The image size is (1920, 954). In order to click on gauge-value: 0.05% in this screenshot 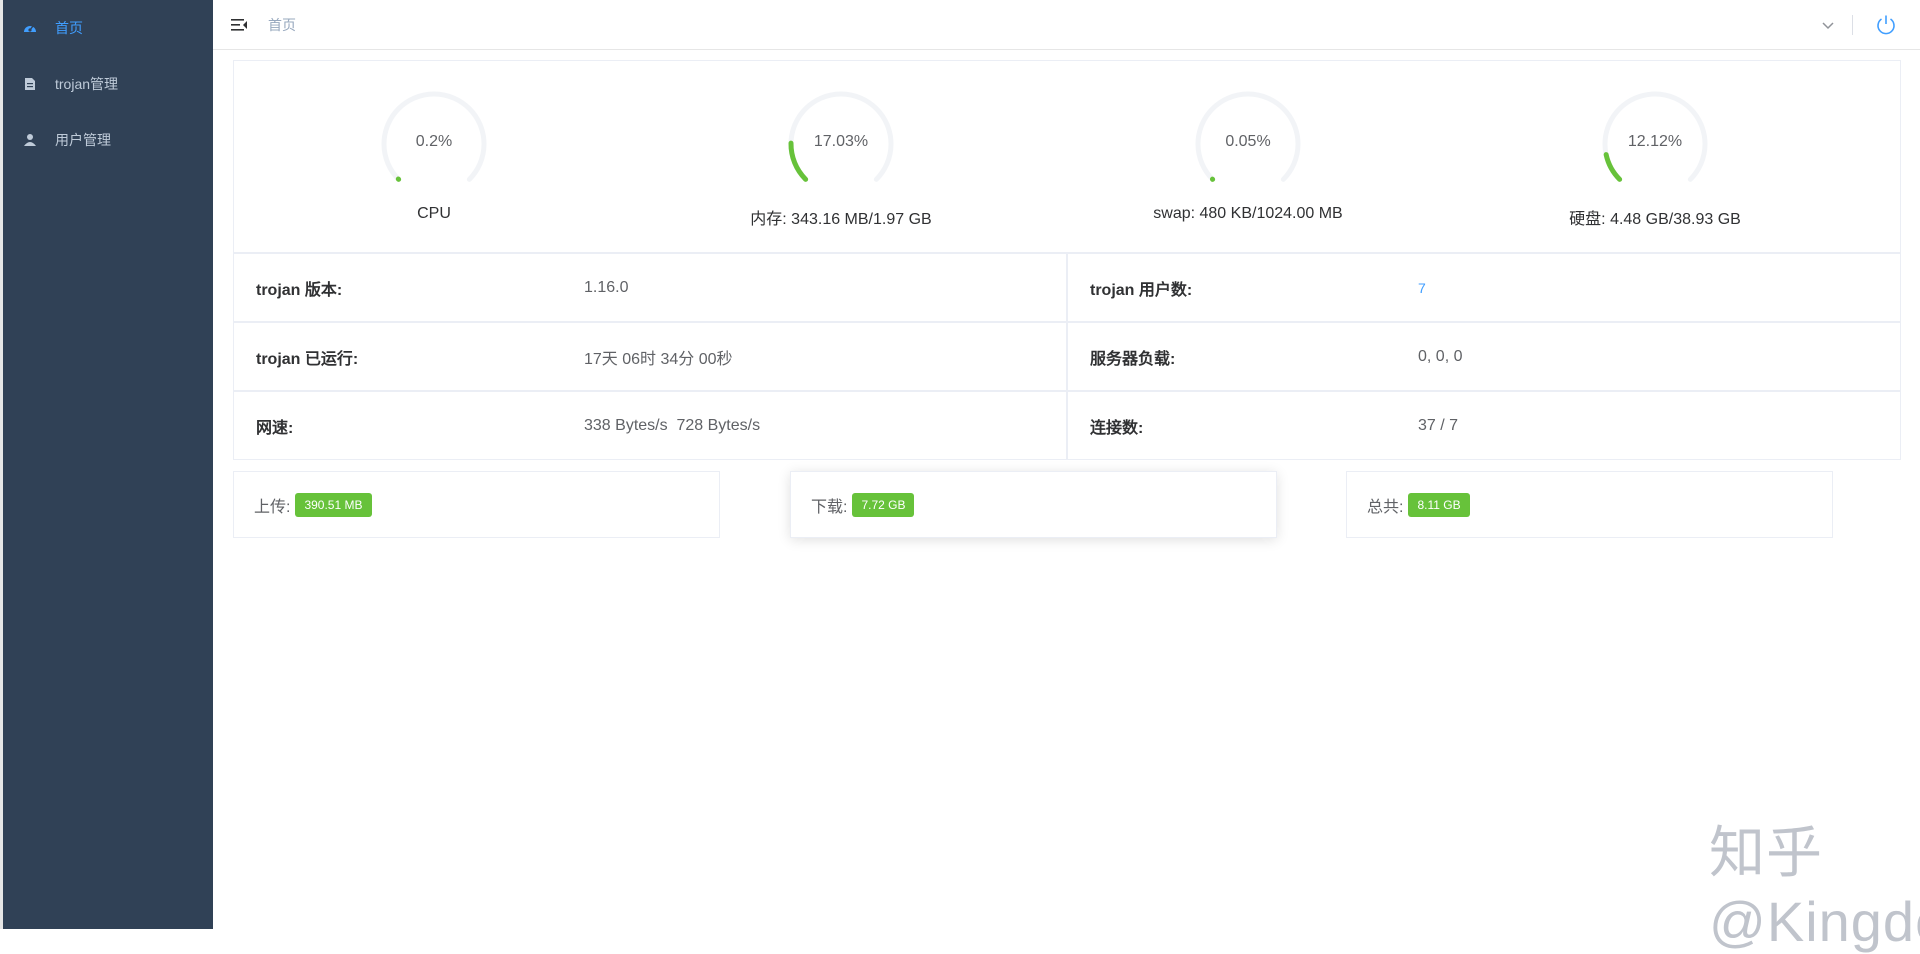, I will do `click(1248, 141)`.